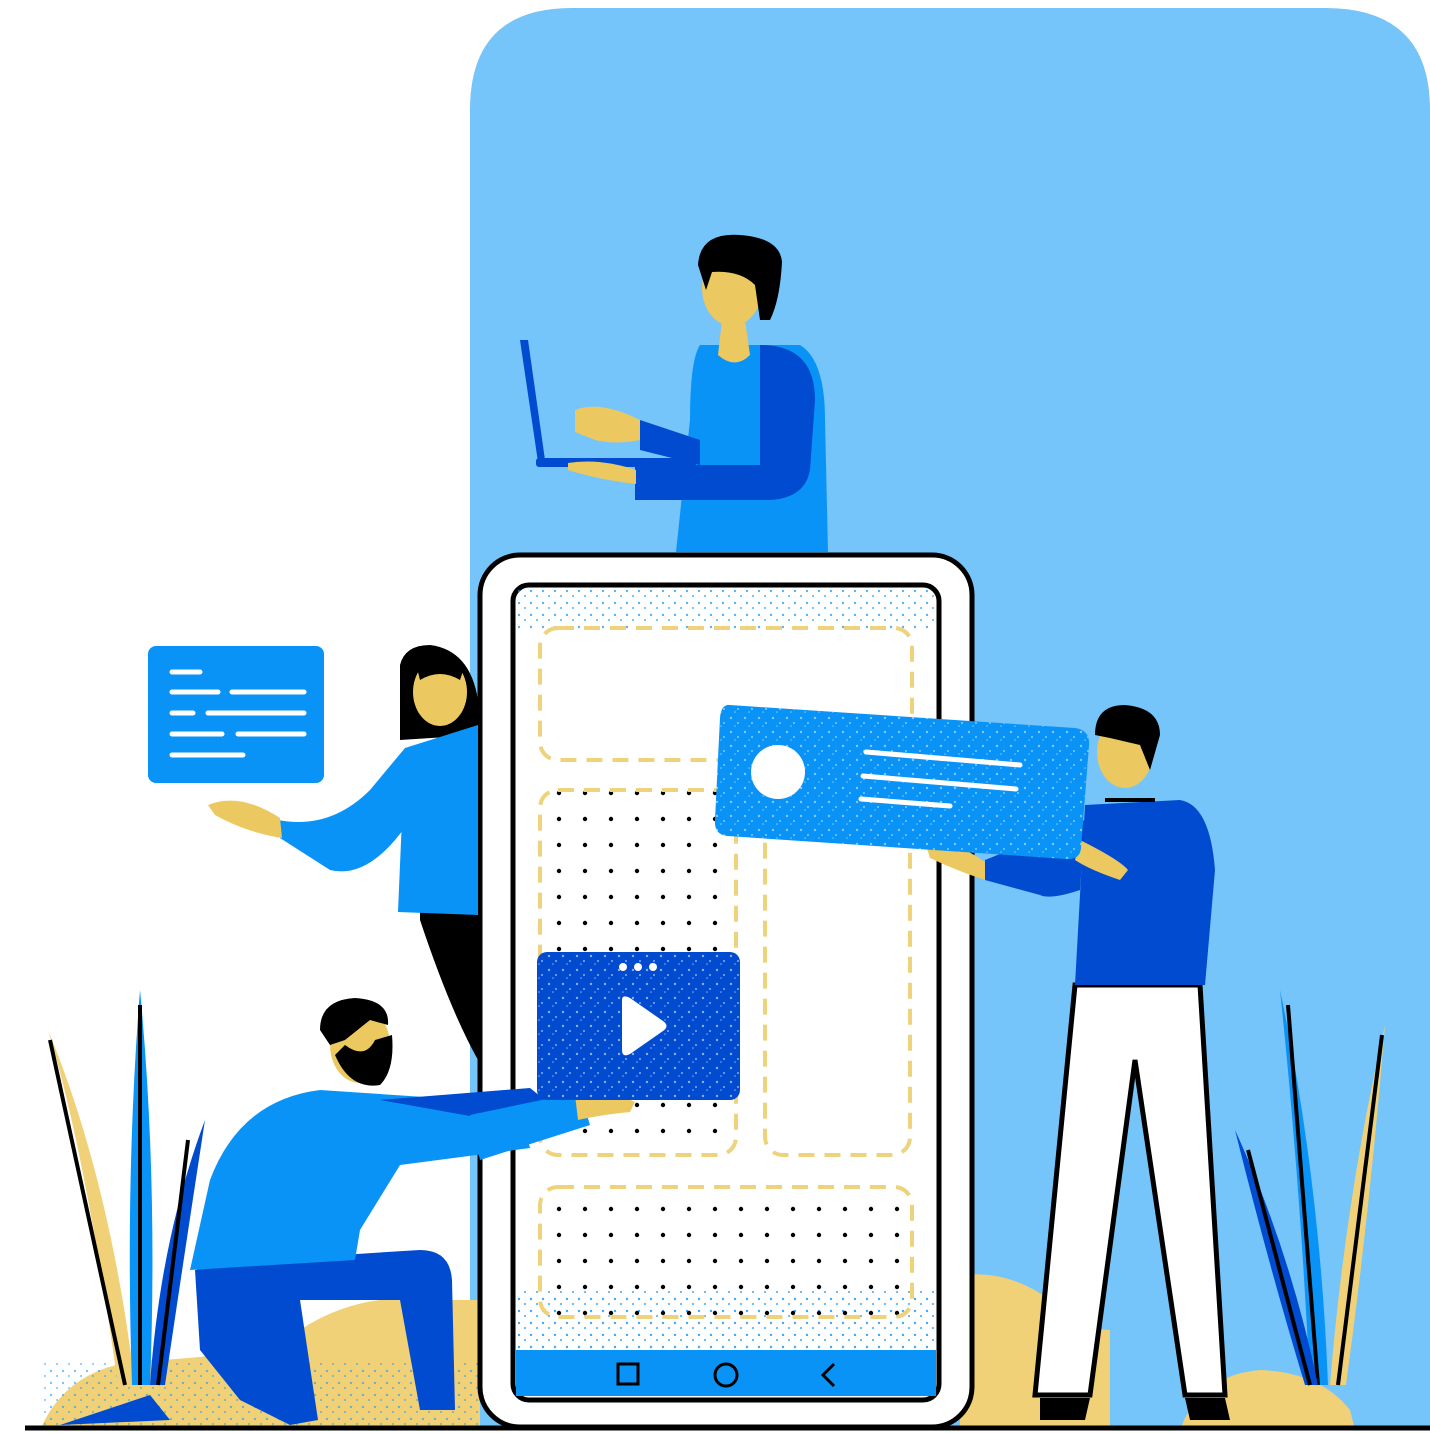 This screenshot has height=1433, width=1430. I want to click on profile-avatar-circle, so click(778, 772).